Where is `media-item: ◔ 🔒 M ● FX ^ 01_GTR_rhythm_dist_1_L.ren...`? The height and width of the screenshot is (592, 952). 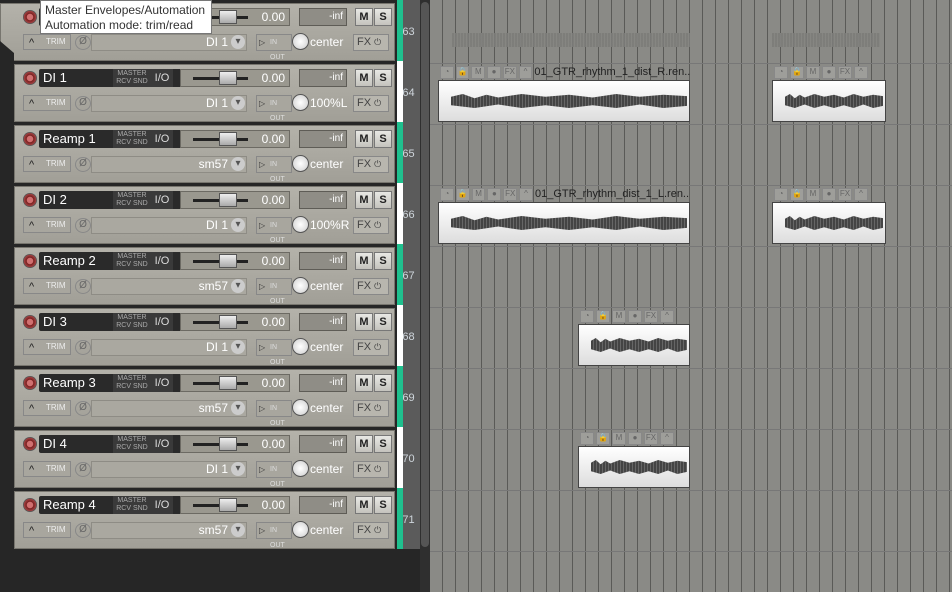
media-item: ◔ 🔒 M ● FX ^ 01_GTR_rhythm_dist_1_L.ren... is located at coordinates (564, 215).